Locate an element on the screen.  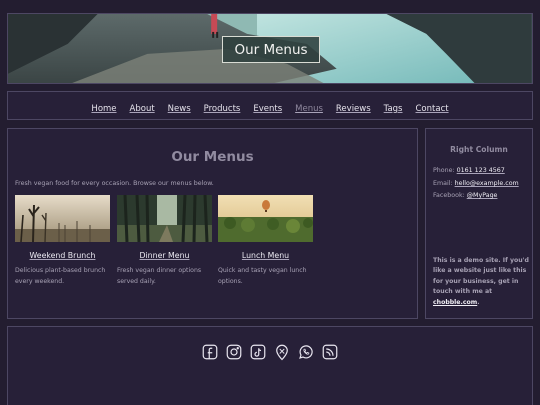
phone-line: Phone: 0161 123 4567 is located at coordinates (469, 170).